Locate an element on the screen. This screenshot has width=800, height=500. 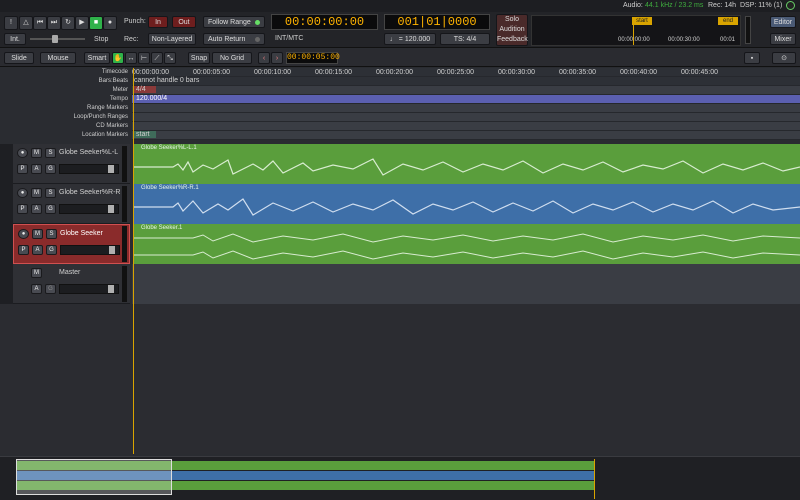
track-header: ● M S Globe Seeker%R-R P A G is located at coordinates (71, 204).